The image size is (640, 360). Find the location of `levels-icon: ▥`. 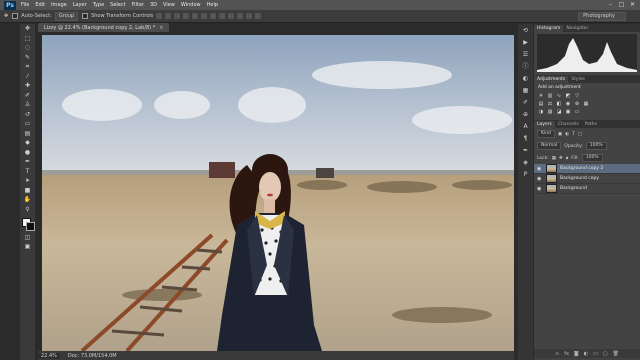

levels-icon: ▥ is located at coordinates (550, 96).